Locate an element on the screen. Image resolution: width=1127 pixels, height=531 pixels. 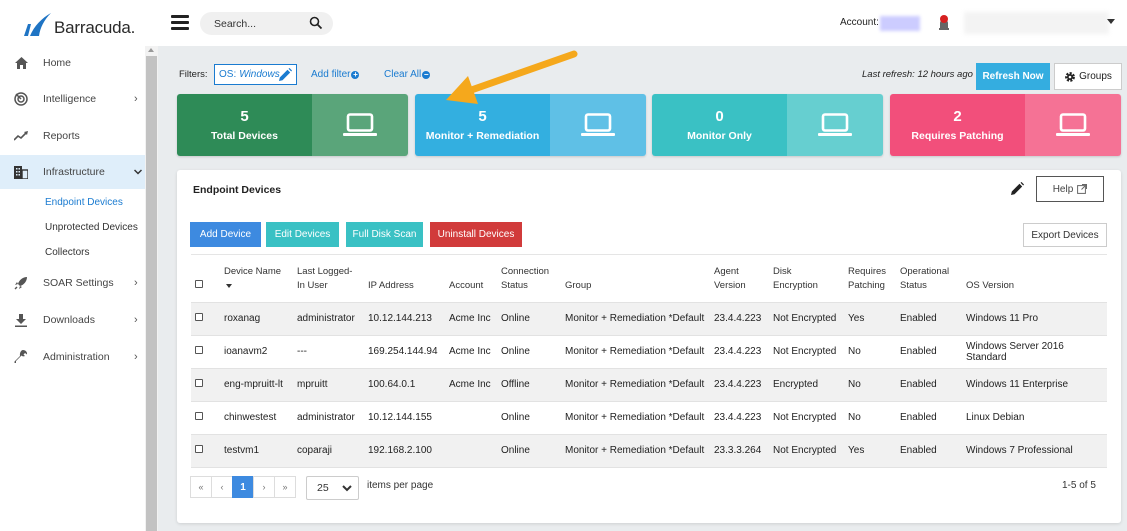
column-header-connection-status: Connection Status is located at coordinates (529, 279).